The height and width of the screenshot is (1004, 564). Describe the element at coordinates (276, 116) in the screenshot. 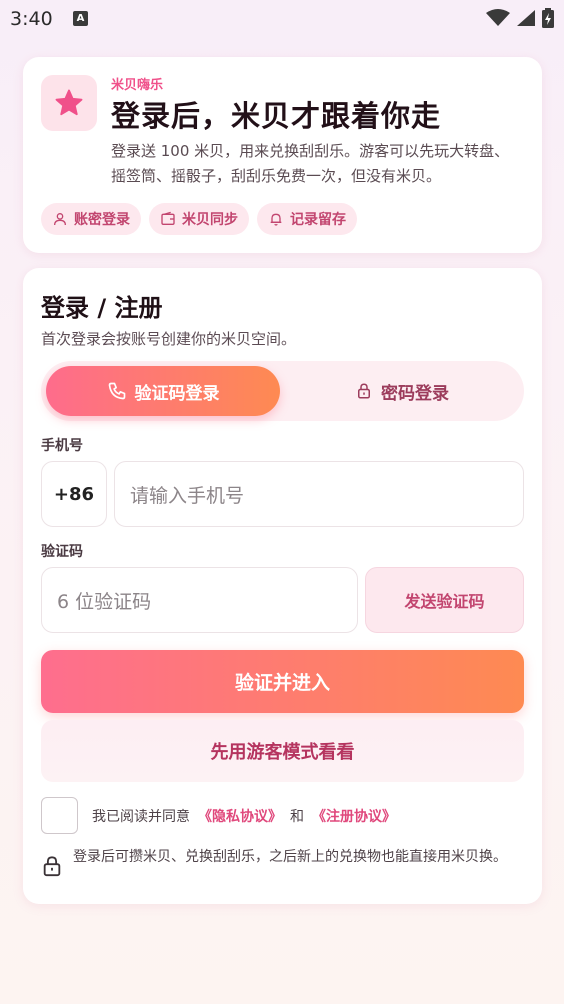

I see `intro-title: 登录后，米贝才跟着你走` at that location.